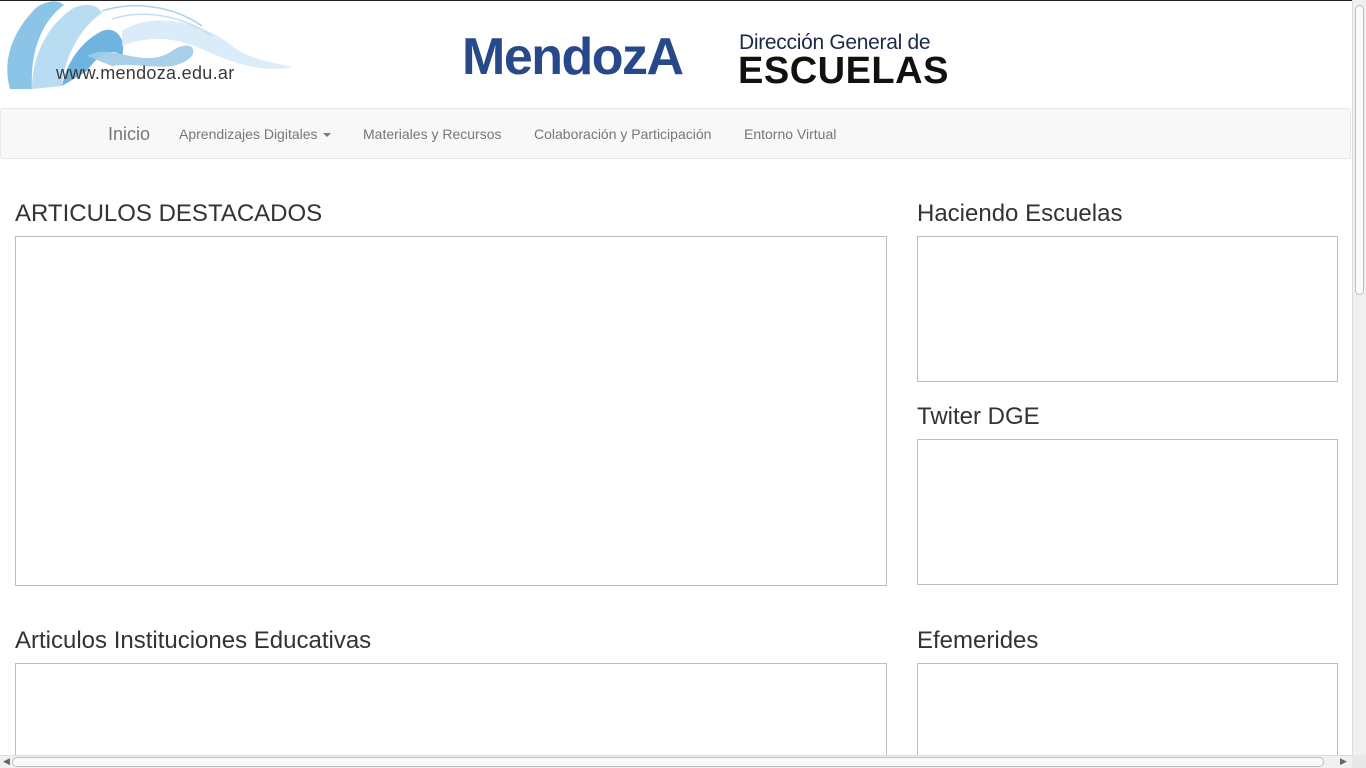 The height and width of the screenshot is (768, 1366). I want to click on nav-item-label: Aprendizajes Digitales, so click(248, 134).